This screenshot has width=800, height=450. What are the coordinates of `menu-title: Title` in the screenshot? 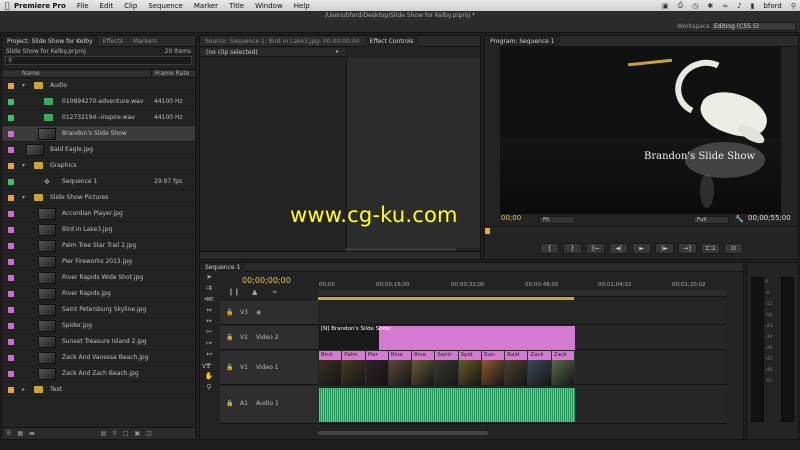 It's located at (236, 6).